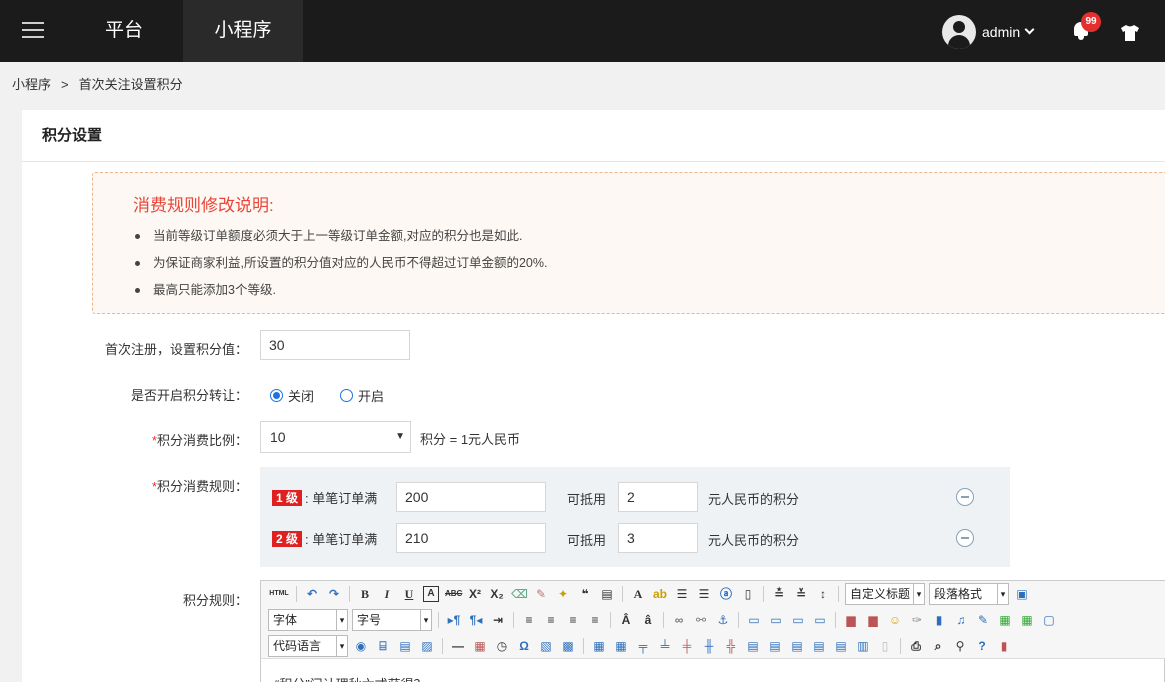 This screenshot has width=1165, height=682. What do you see at coordinates (471, 538) in the screenshot?
I see `rule-2-amount-input: 210` at bounding box center [471, 538].